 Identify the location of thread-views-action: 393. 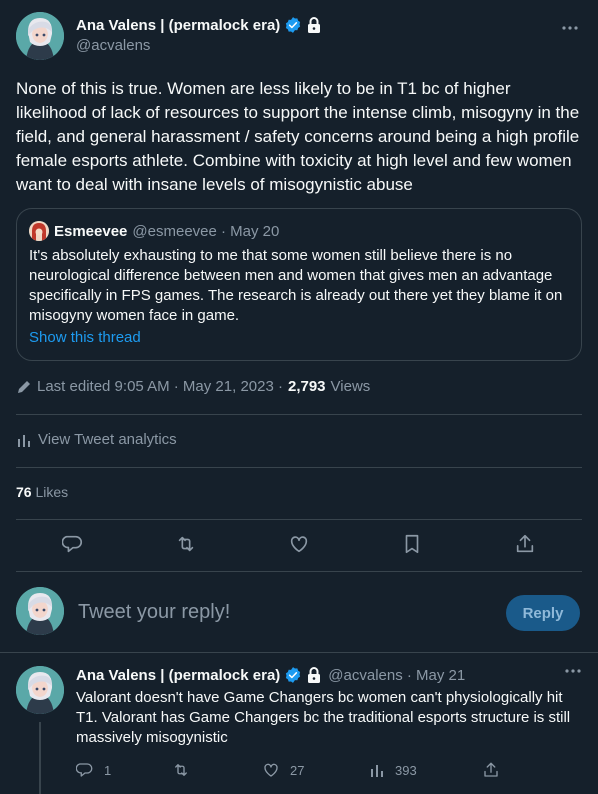
(393, 770).